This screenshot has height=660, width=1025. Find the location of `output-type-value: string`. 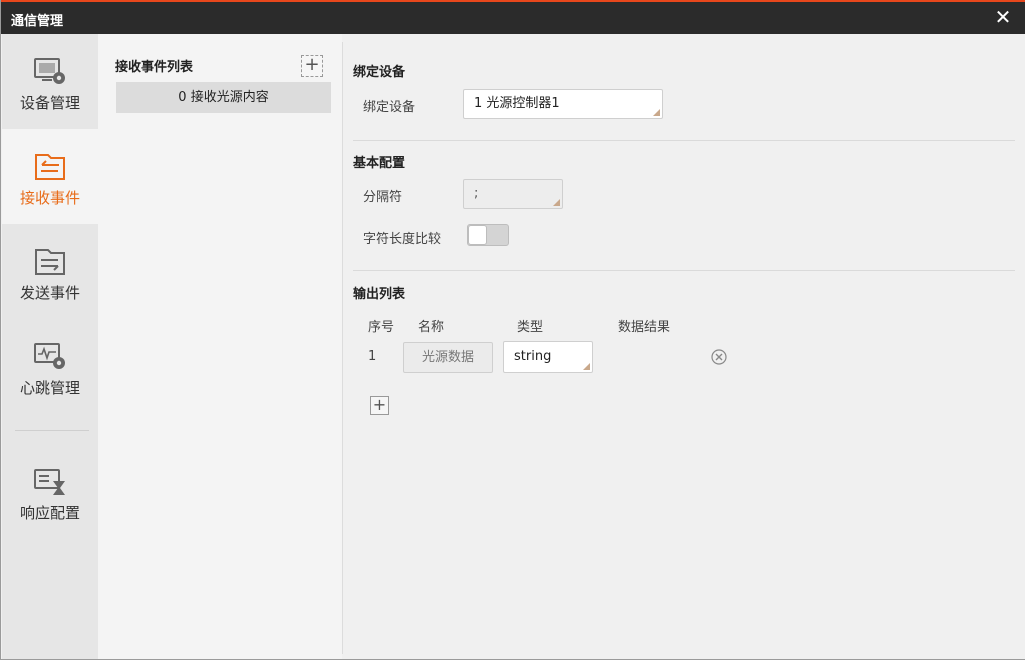

output-type-value: string is located at coordinates (533, 356).